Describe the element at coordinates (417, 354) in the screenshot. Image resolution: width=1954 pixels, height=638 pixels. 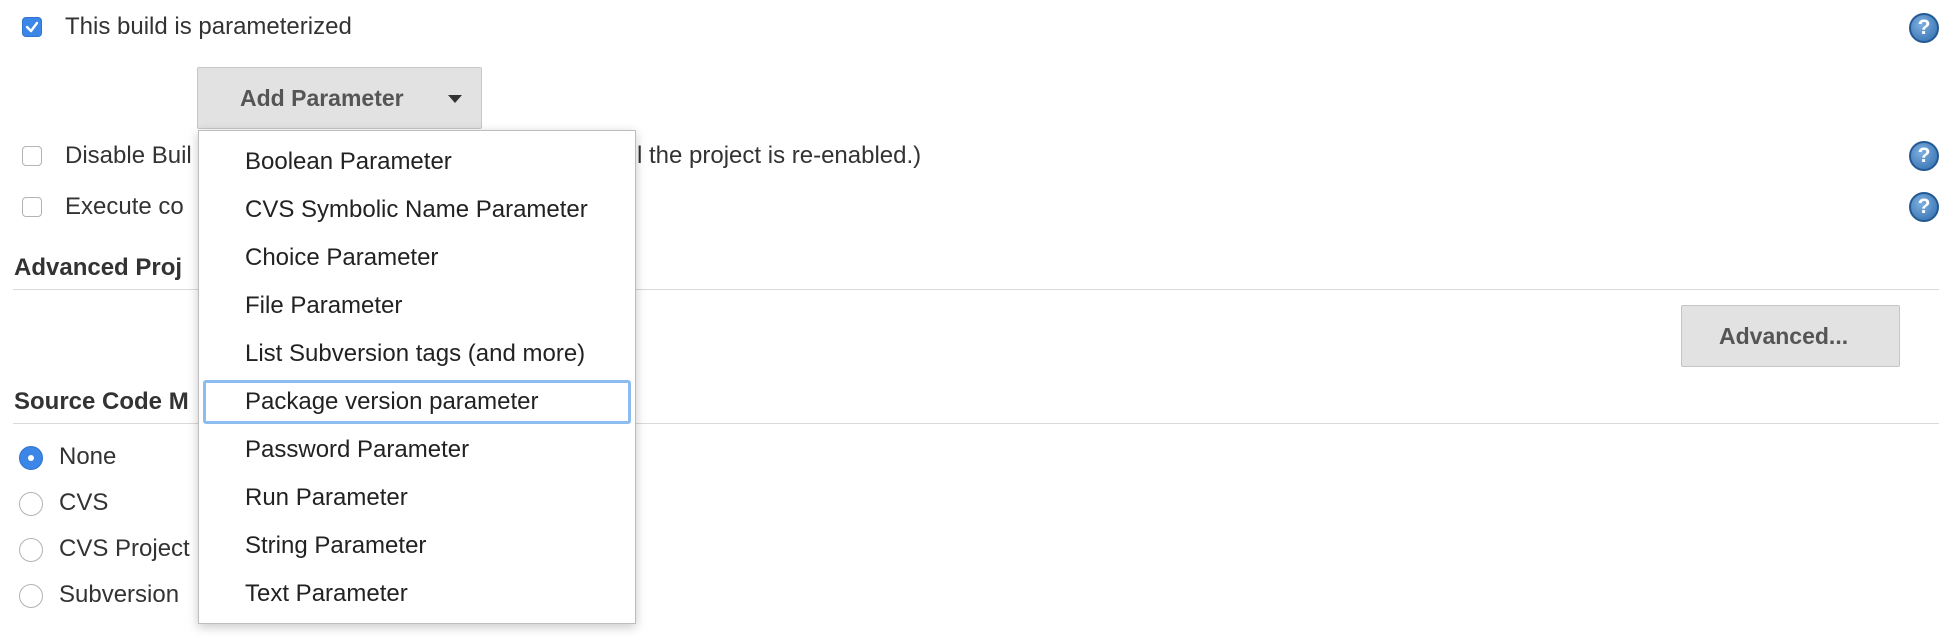
I see `menu-item-list-subversion-tags: List Subversion tags (and more)` at that location.